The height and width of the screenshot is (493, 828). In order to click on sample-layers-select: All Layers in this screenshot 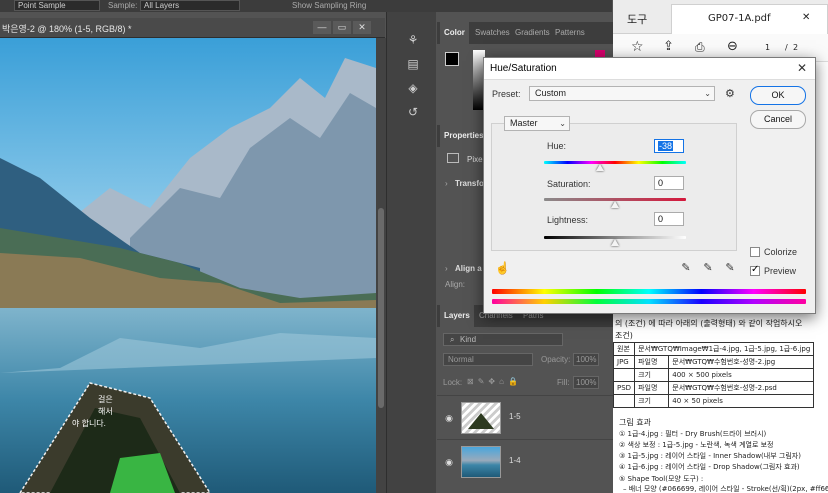, I will do `click(190, 5)`.